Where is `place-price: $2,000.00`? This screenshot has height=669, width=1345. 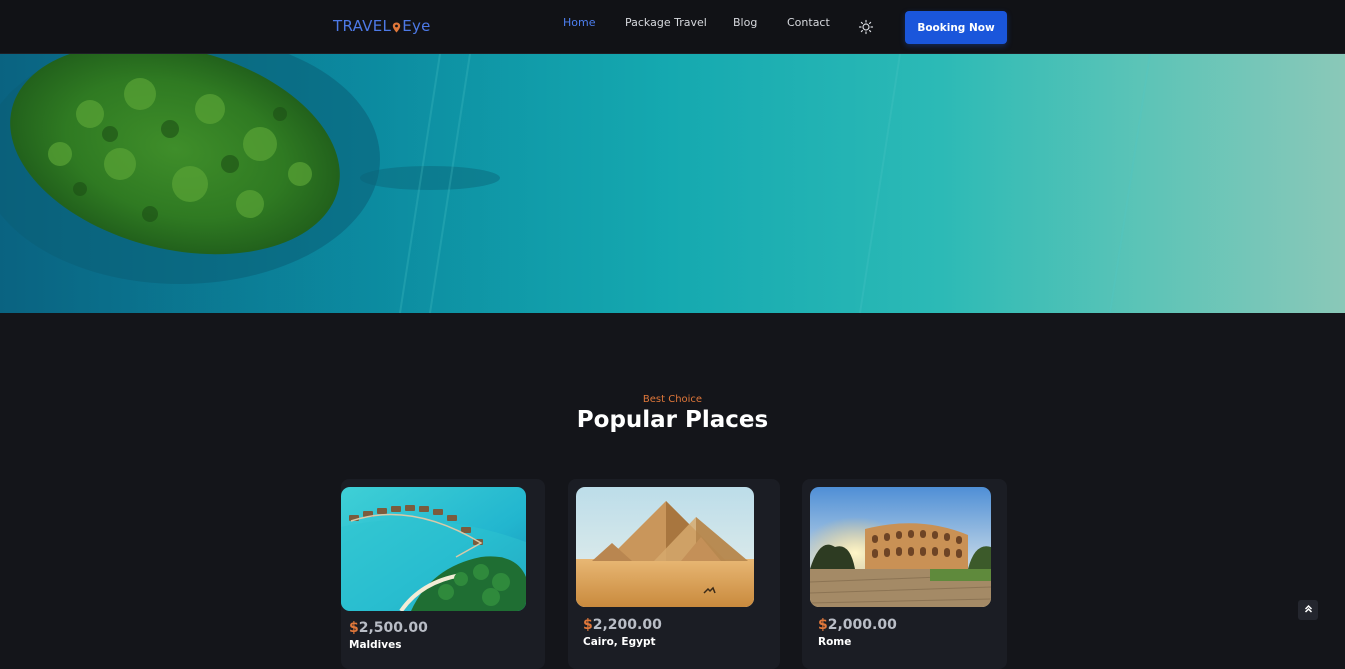
place-price: $2,000.00 is located at coordinates (857, 625).